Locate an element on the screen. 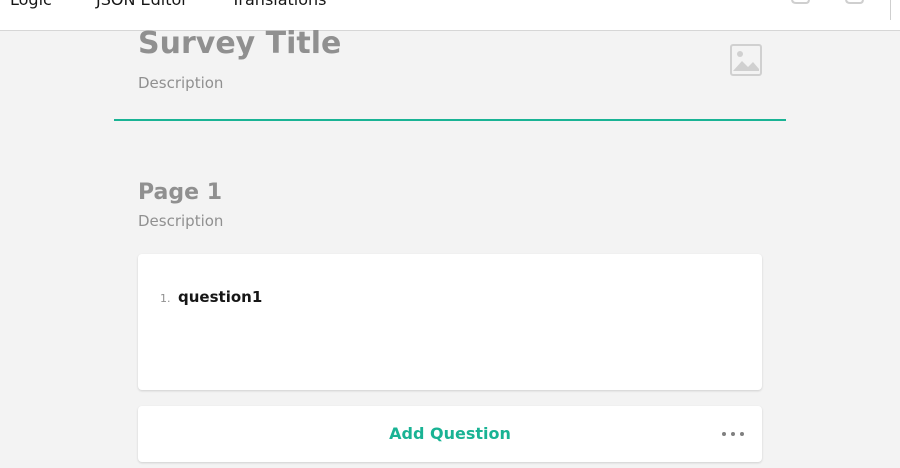 The height and width of the screenshot is (468, 900). question-number: 1. is located at coordinates (165, 298).